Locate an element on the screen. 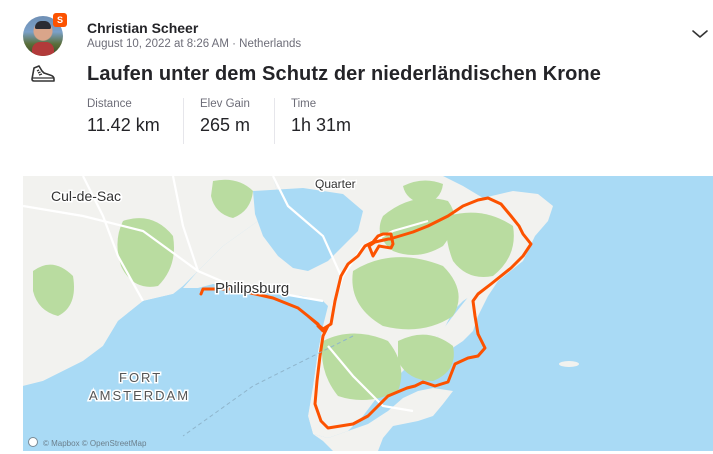 Image resolution: width=713 pixels, height=454 pixels. stat-elev-gain: Elev Gain 265 m is located at coordinates (225, 121).